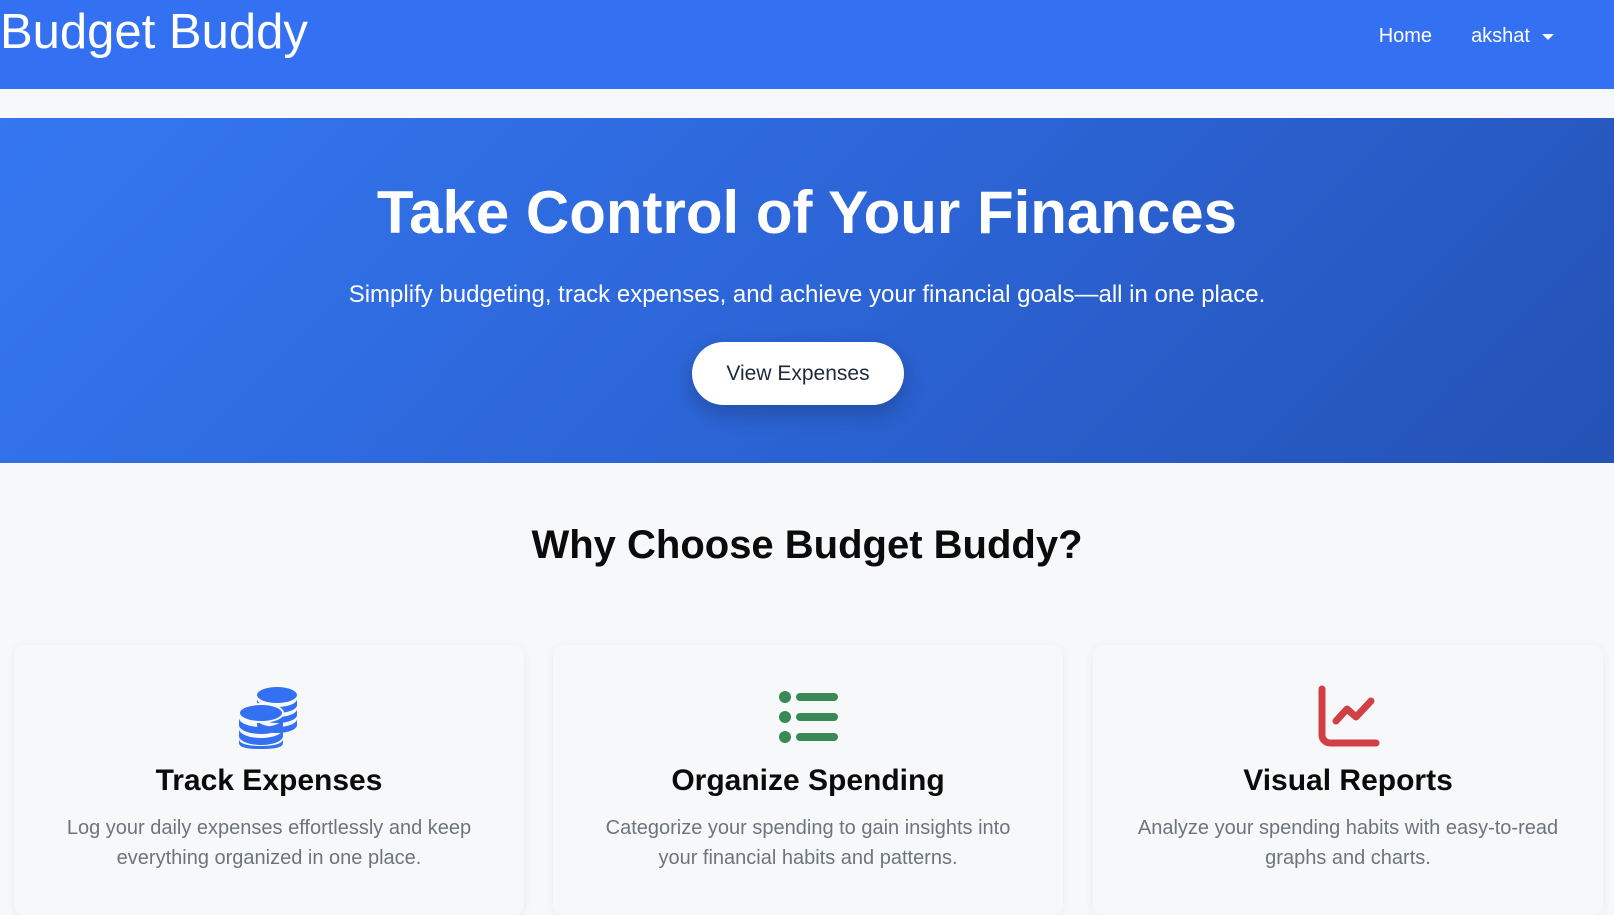  What do you see at coordinates (807, 545) in the screenshot?
I see `features-title: Why Choose Budget Buddy?` at bounding box center [807, 545].